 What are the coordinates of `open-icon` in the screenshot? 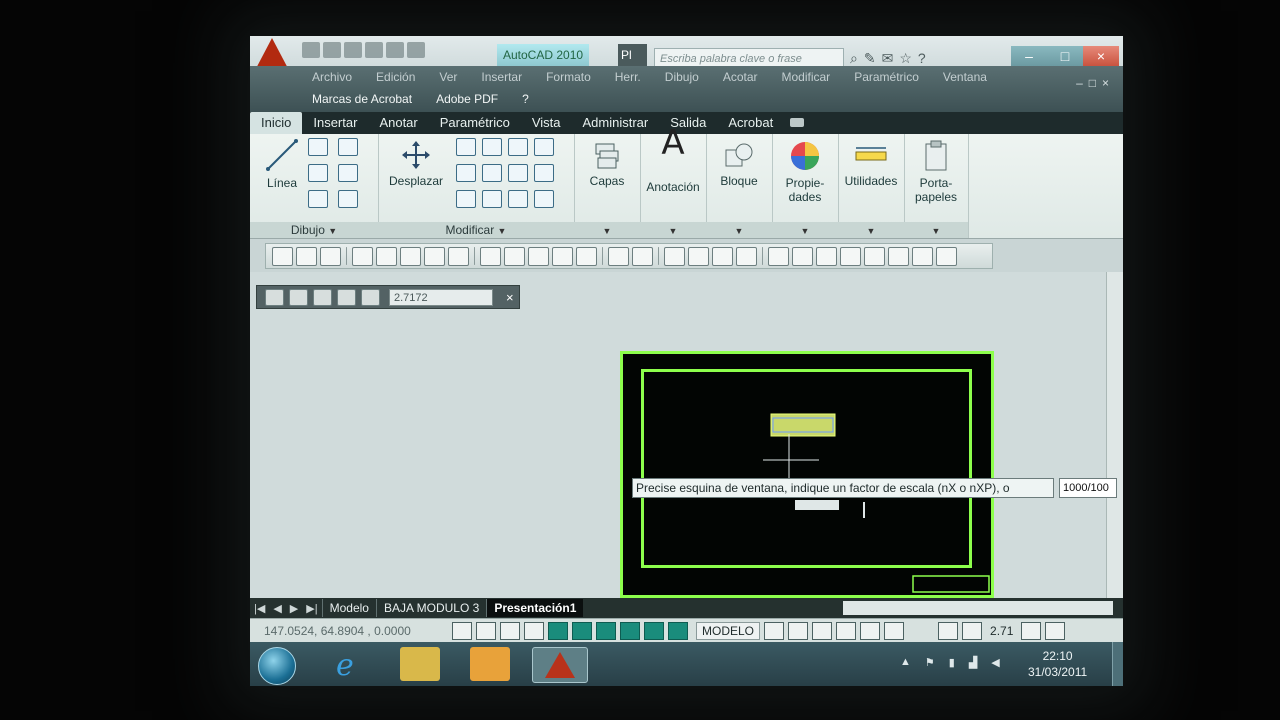 It's located at (332, 50).